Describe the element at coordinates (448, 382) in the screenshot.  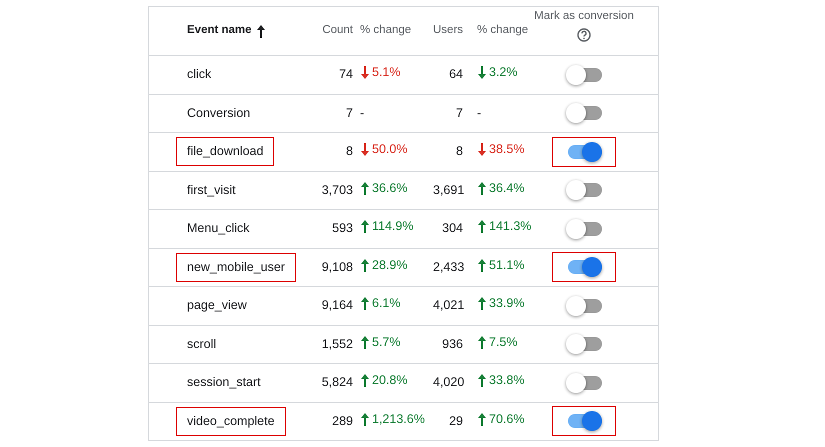
I see `users-value: 4,020` at that location.